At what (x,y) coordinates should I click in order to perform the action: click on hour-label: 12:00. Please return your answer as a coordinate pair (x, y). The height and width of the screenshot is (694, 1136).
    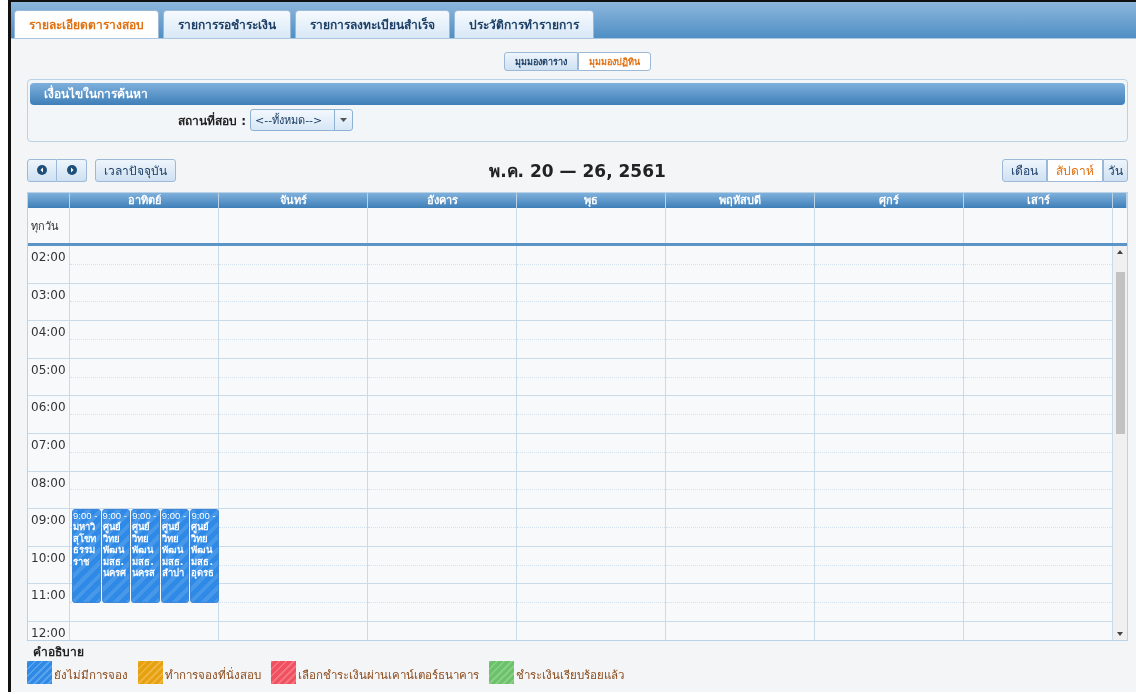
    Looking at the image, I should click on (48, 632).